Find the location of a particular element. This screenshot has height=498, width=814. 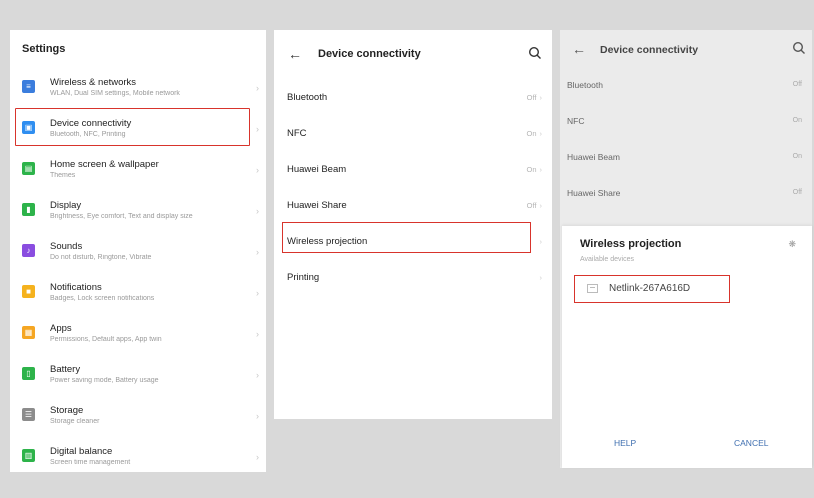

settings-item-subtitle: Power saving mode, Battery usage is located at coordinates (104, 380).